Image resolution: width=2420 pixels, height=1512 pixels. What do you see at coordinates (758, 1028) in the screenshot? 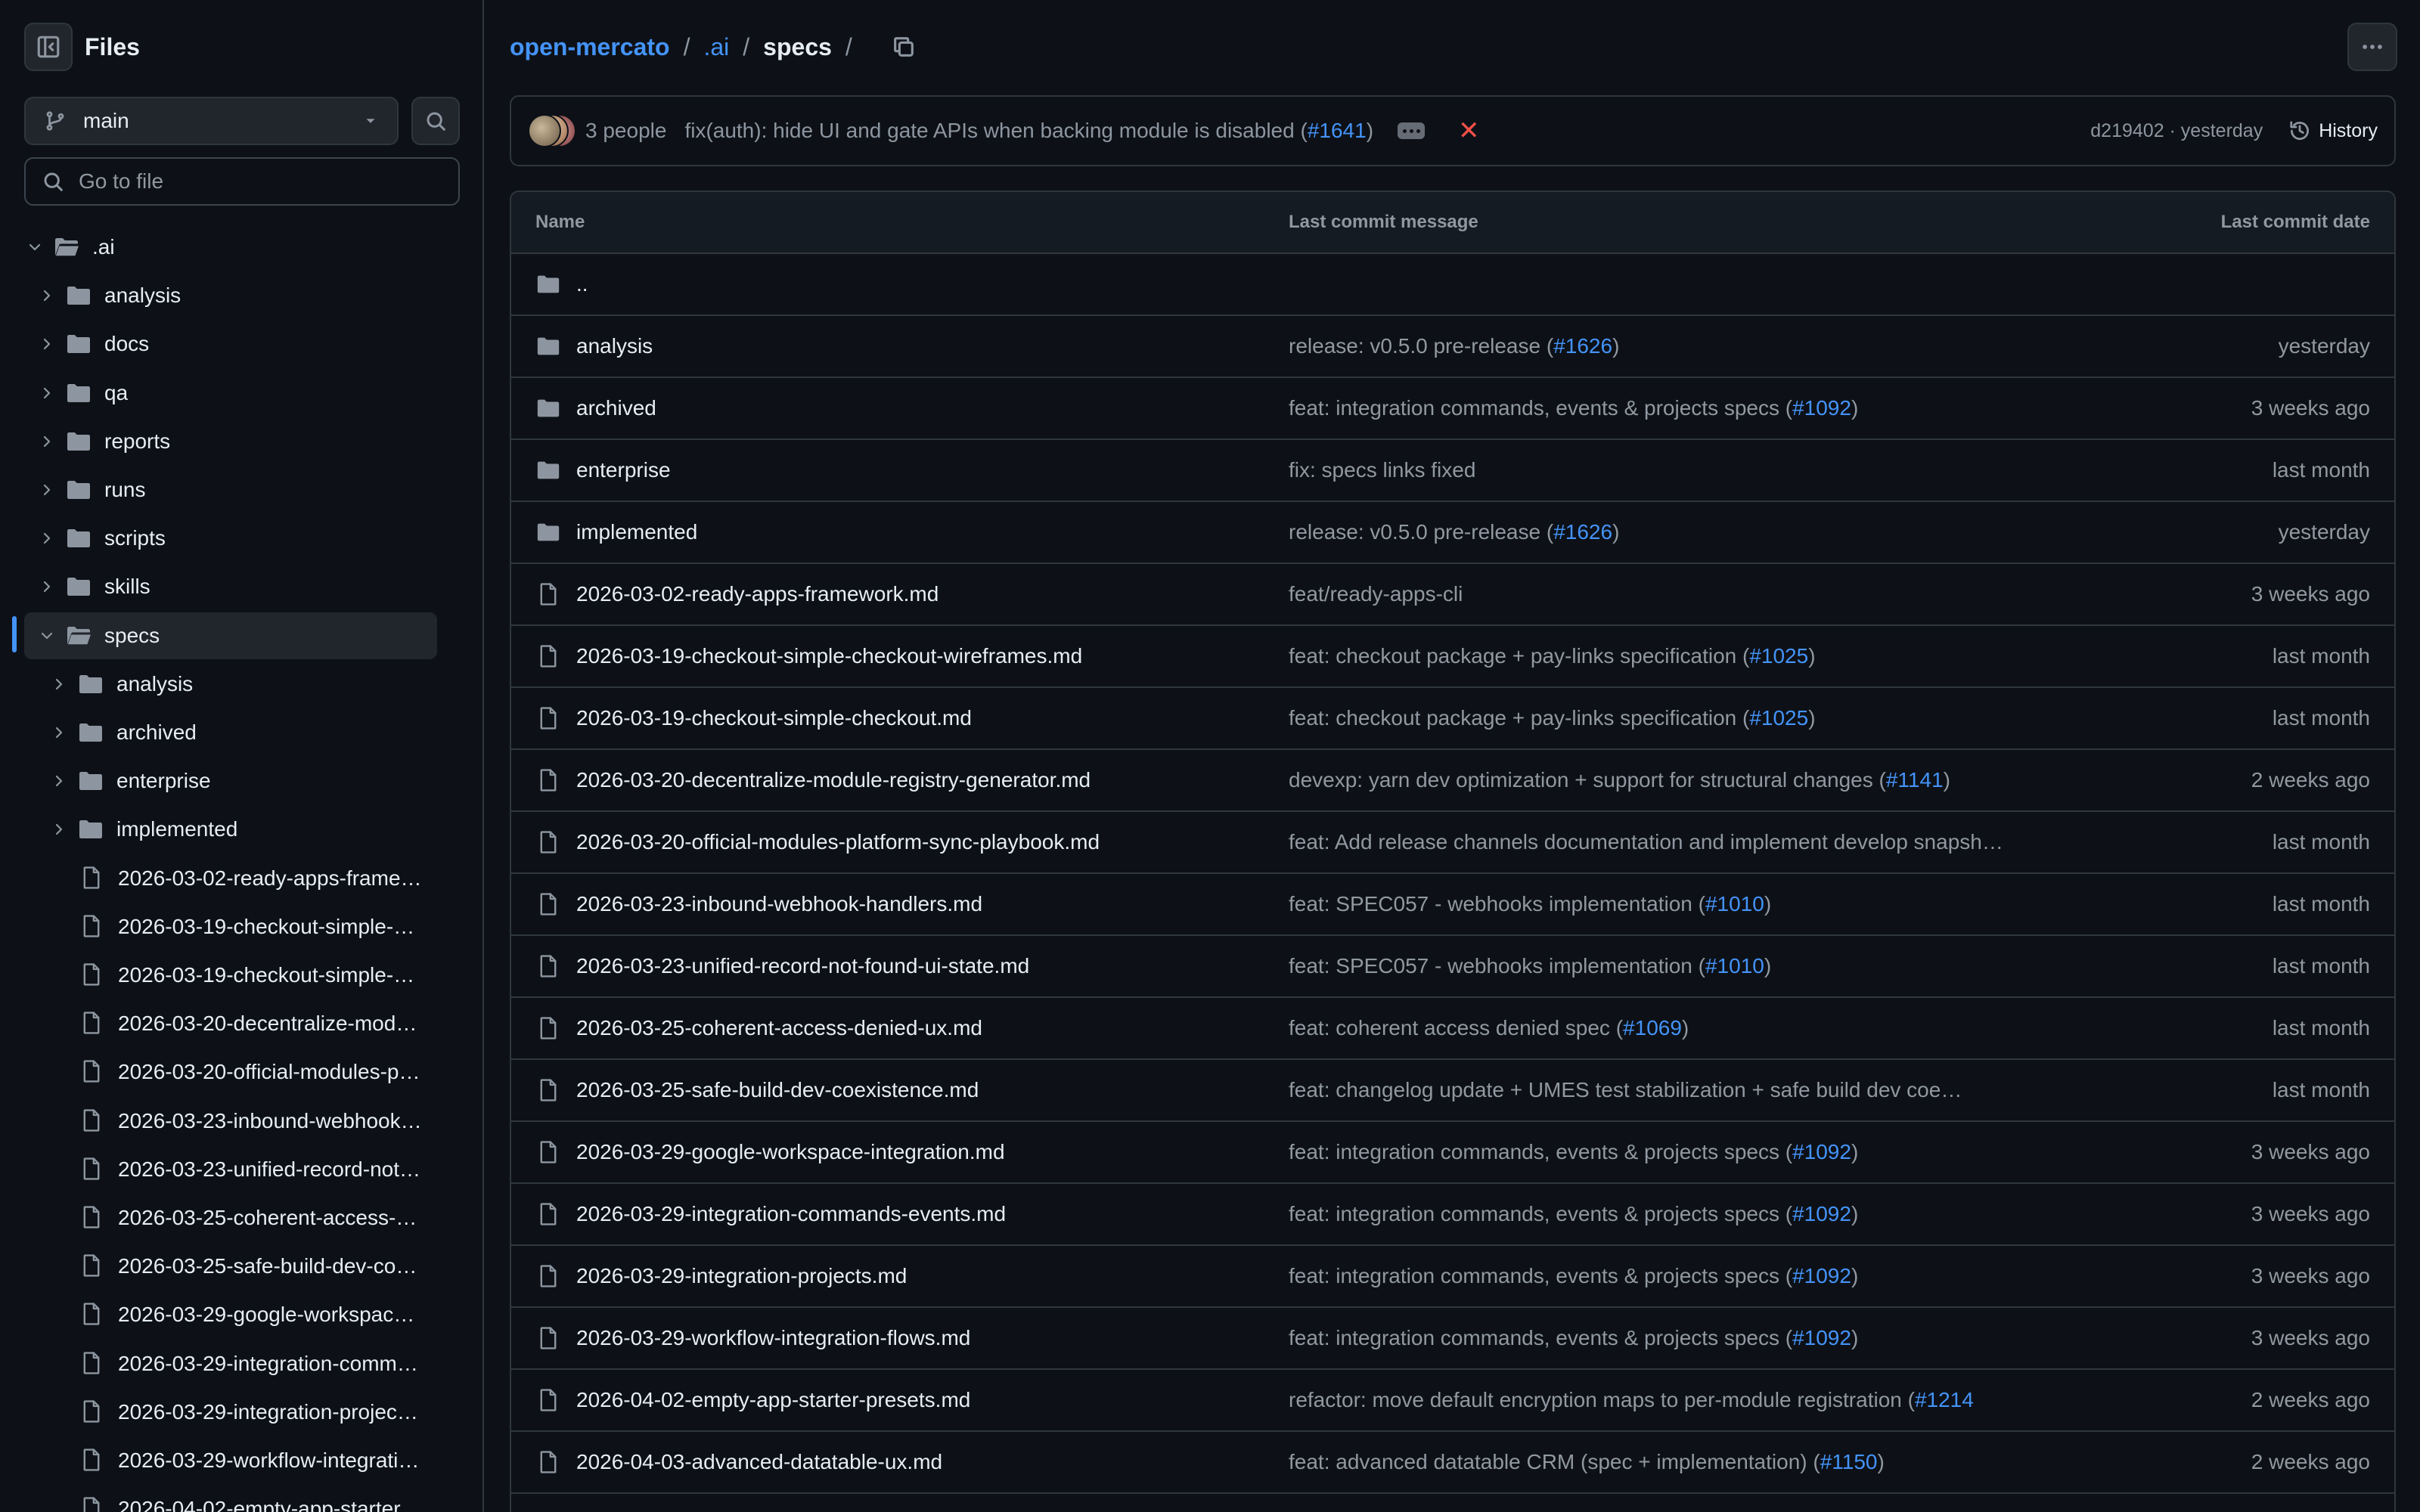
I see `file-link: 2026-03-25-coherent-access-denied-ux.md` at bounding box center [758, 1028].